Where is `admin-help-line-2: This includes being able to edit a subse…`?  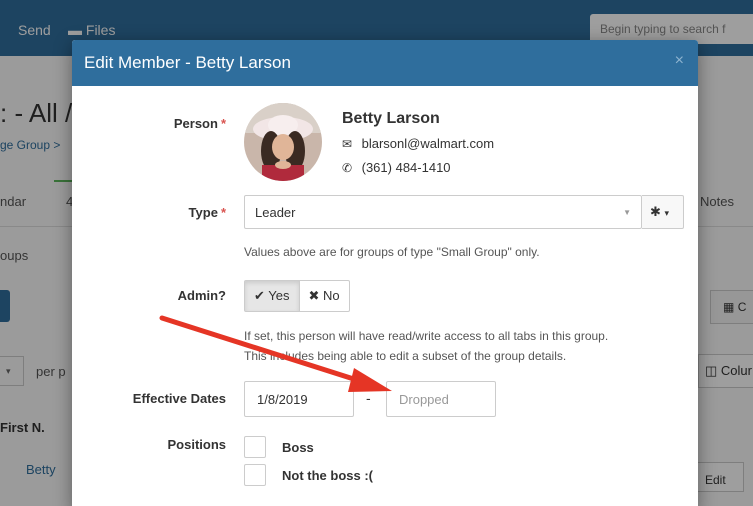
admin-help-line-2: This includes being able to edit a subse… is located at coordinates (405, 356).